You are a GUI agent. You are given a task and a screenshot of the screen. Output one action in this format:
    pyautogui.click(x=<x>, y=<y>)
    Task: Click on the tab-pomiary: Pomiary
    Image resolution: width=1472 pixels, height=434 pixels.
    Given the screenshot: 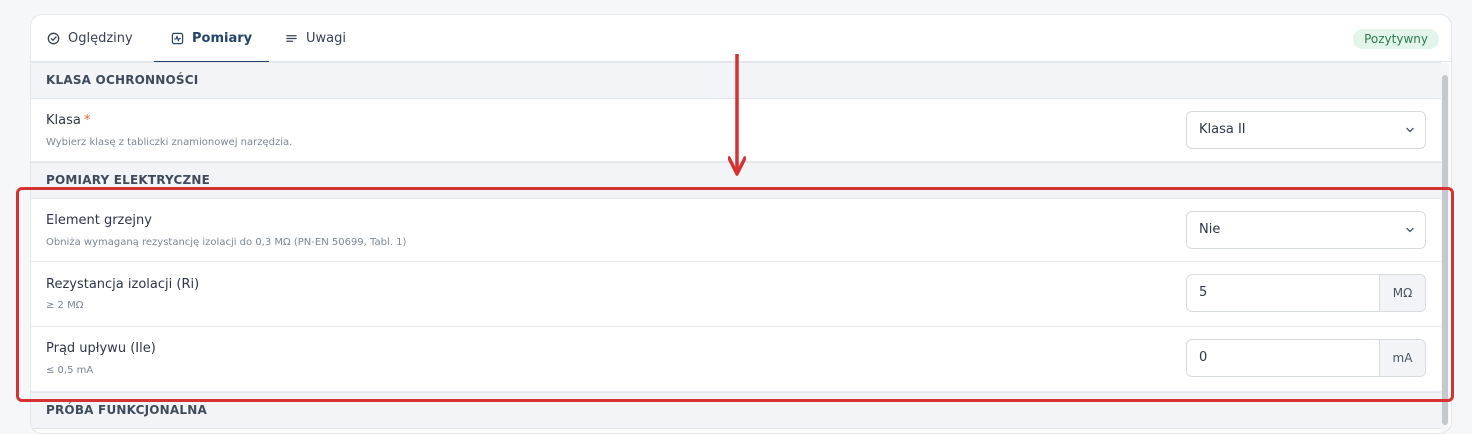 What is the action you would take?
    pyautogui.click(x=211, y=39)
    